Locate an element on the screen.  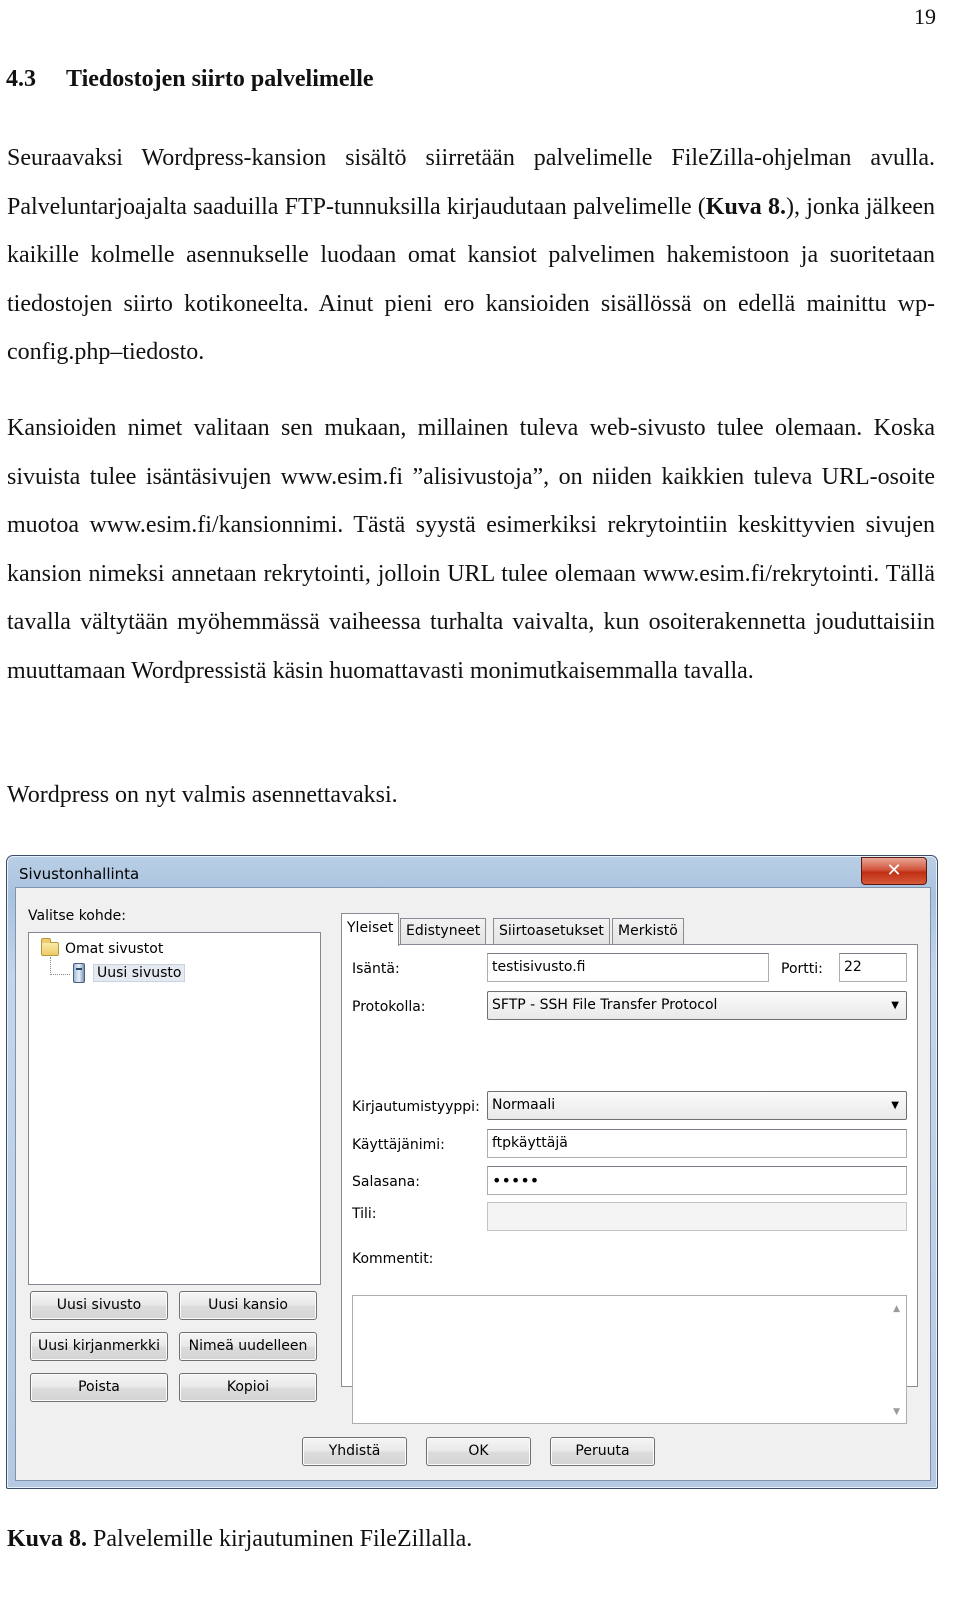
username-label: Käyttäjänimi: is located at coordinates (398, 1145).